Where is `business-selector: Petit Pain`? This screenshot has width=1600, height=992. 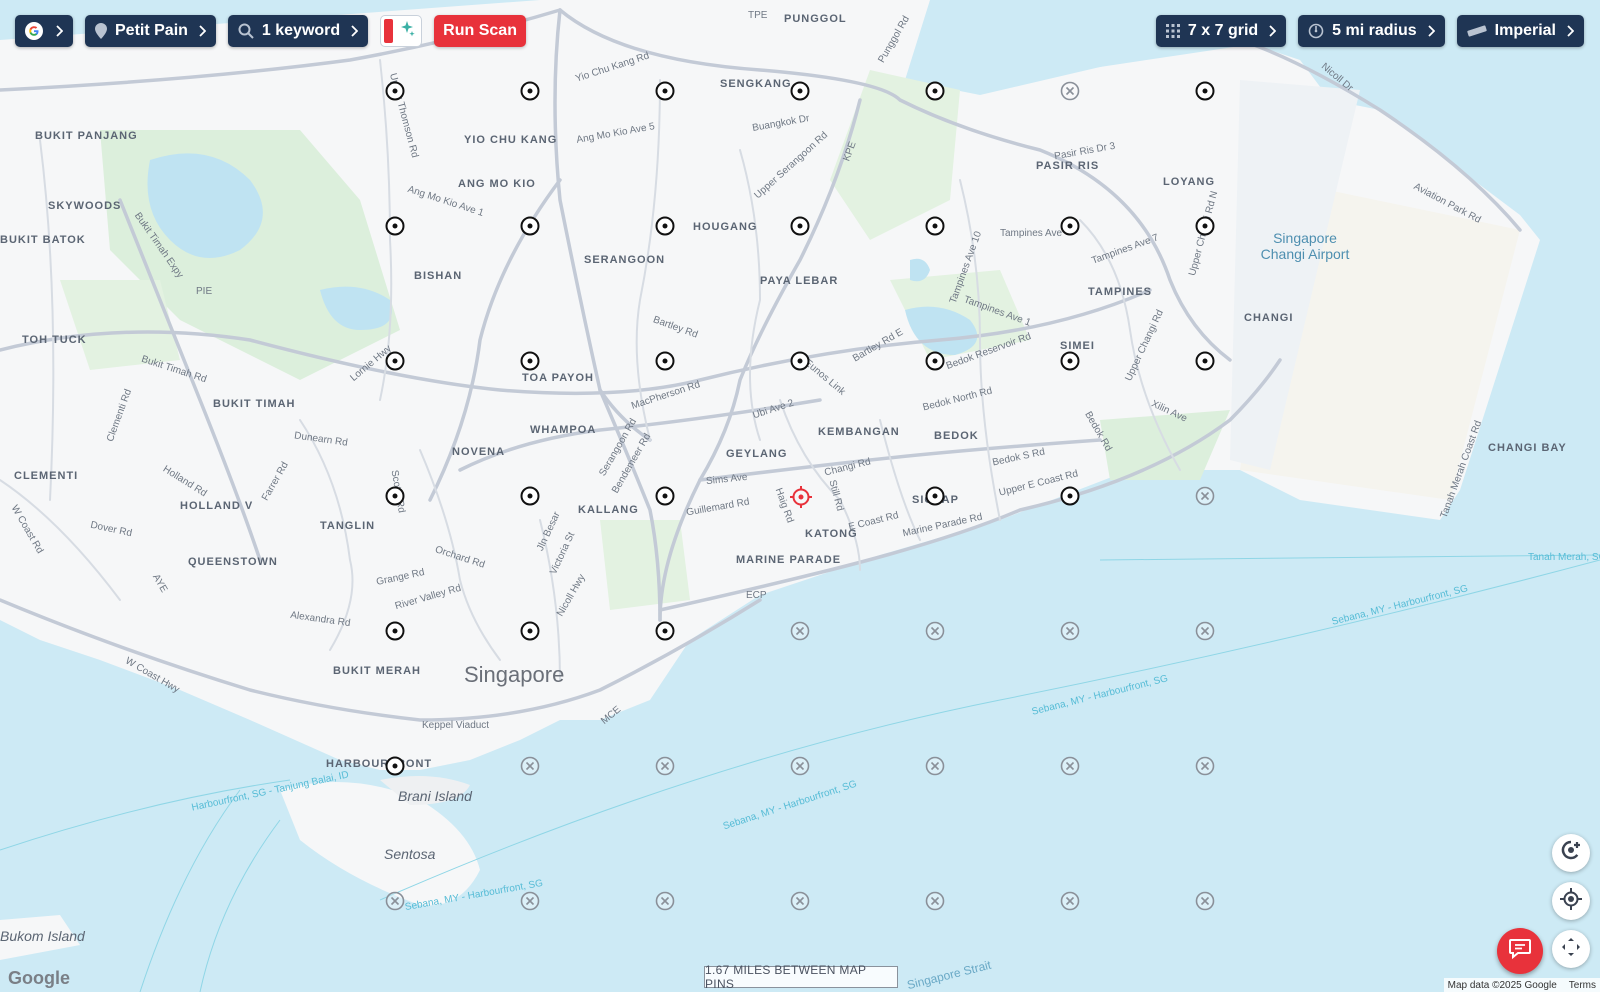
business-selector: Petit Pain is located at coordinates (150, 31).